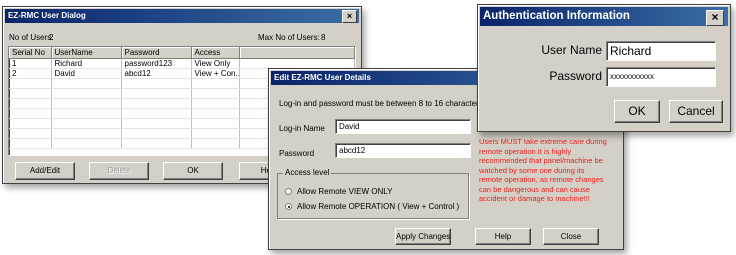 This screenshot has height=255, width=736. What do you see at coordinates (86, 53) in the screenshot?
I see `column-header: UserName` at bounding box center [86, 53].